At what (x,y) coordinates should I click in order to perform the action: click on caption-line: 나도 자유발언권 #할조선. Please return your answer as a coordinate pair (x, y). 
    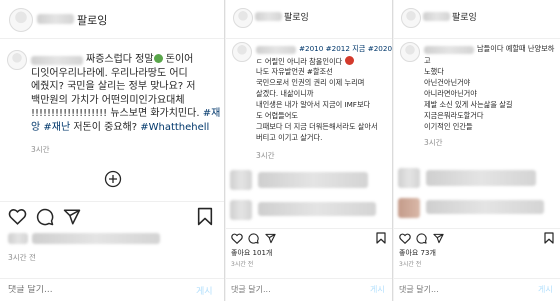
    Looking at the image, I should click on (294, 71).